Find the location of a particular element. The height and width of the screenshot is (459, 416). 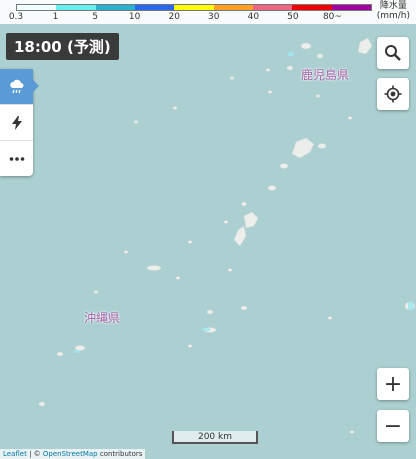

leaflet-link: Leaflet is located at coordinates (15, 454).